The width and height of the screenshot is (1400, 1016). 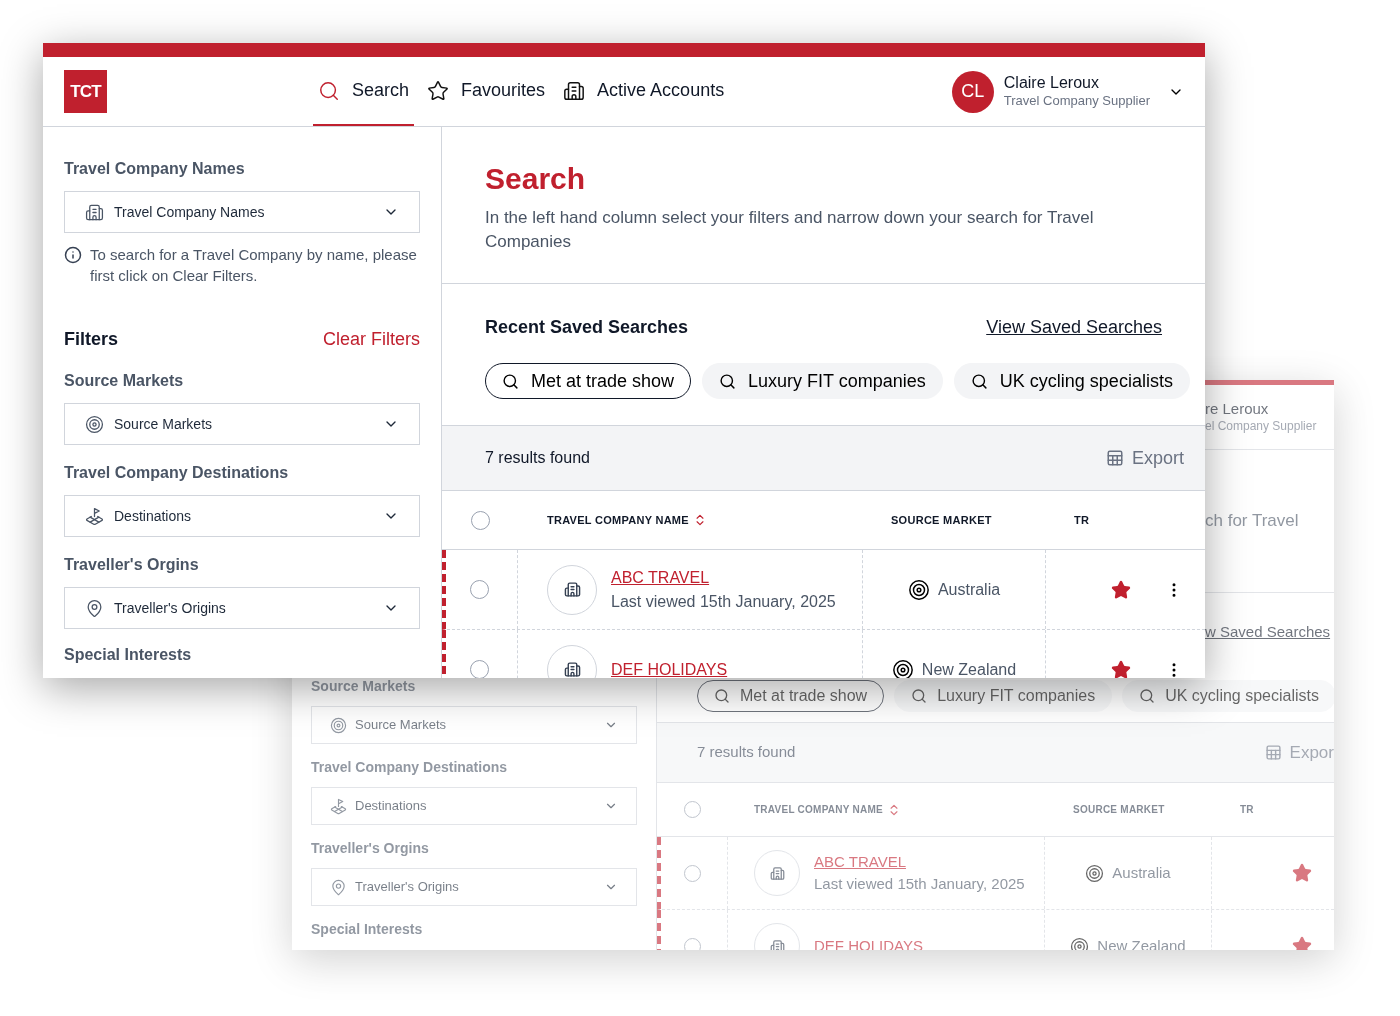 What do you see at coordinates (189, 212) in the screenshot?
I see `dropdown-placeholder: Travel Company Names` at bounding box center [189, 212].